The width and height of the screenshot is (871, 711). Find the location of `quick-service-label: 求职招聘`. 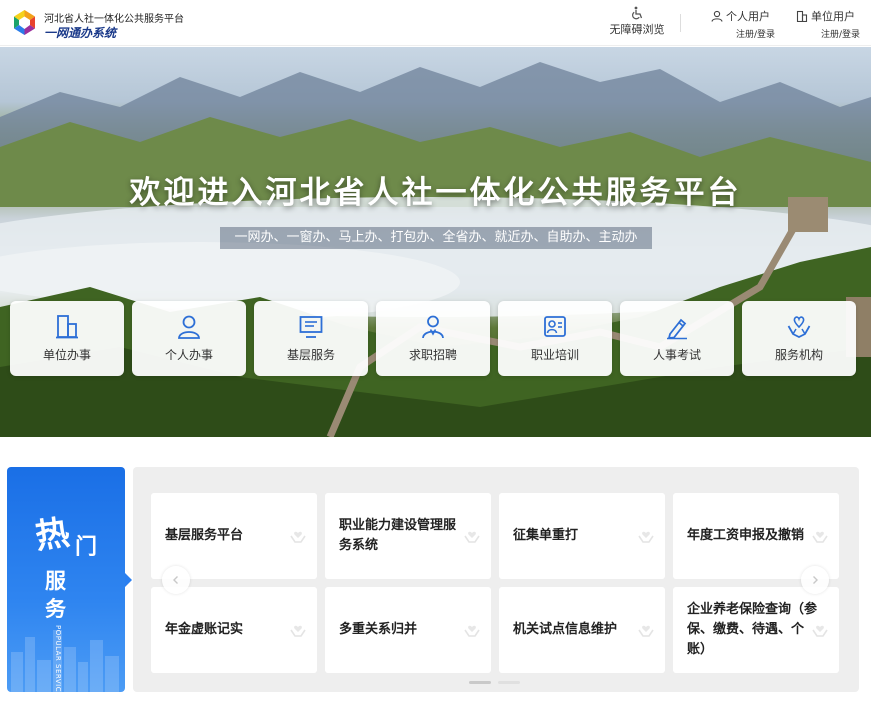

quick-service-label: 求职招聘 is located at coordinates (432, 355).